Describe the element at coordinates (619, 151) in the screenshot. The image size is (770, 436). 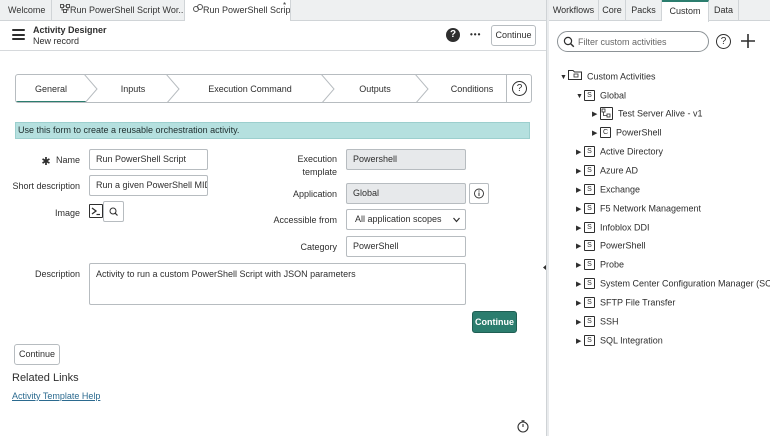
I see `tree-item: ▶ S Active Directory` at that location.